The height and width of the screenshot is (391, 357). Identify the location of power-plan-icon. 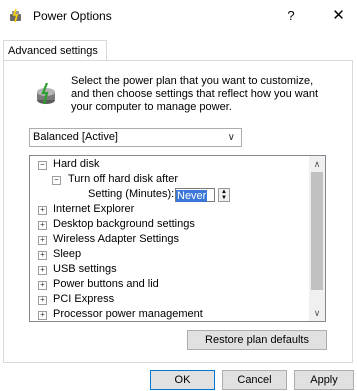
(46, 93).